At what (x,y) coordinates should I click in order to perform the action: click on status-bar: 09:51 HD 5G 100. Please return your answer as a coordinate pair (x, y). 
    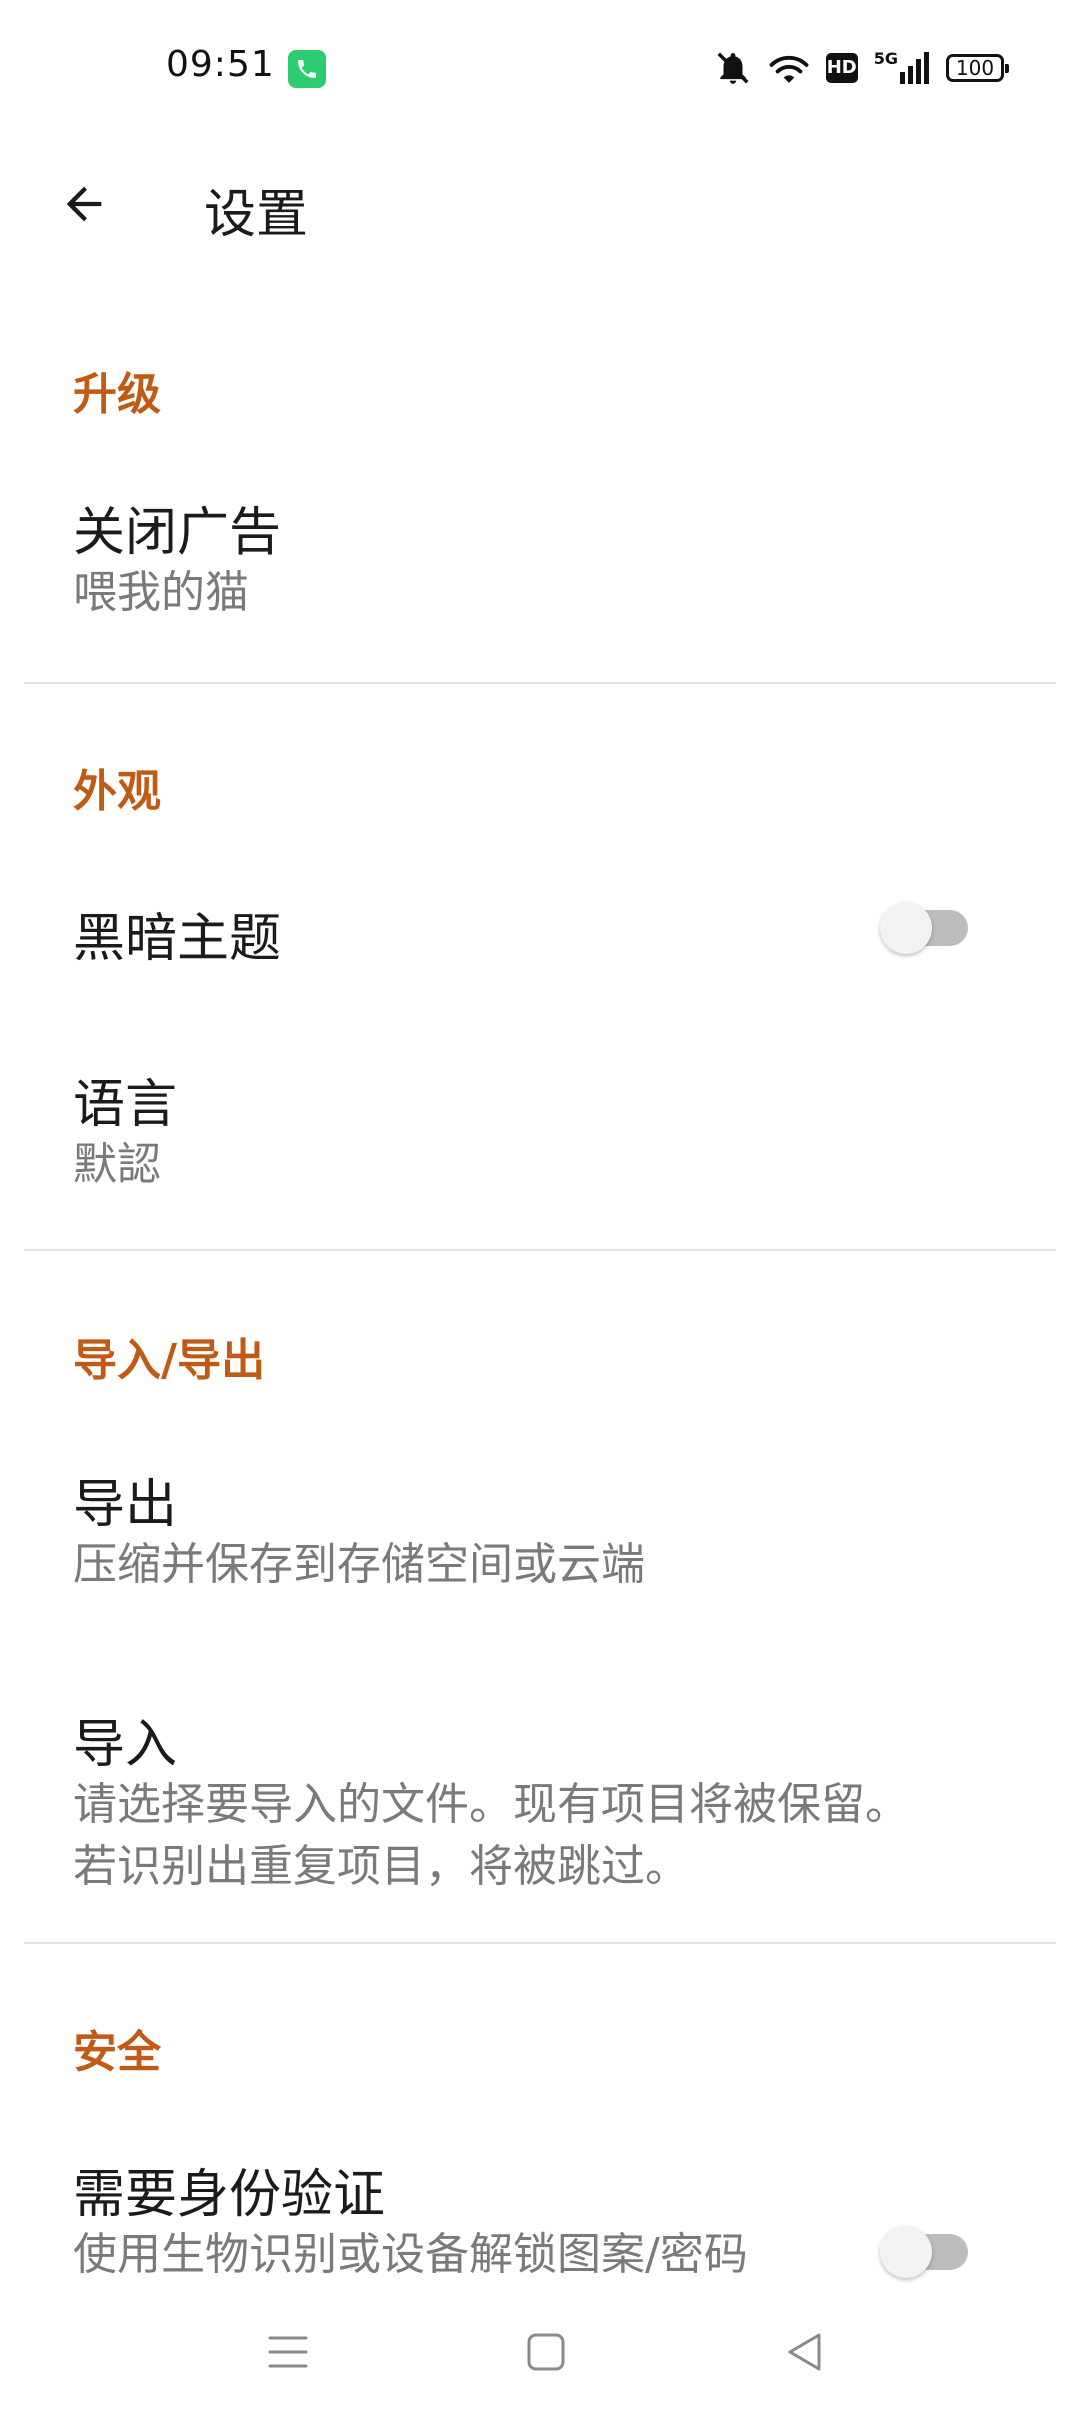
    Looking at the image, I should click on (540, 70).